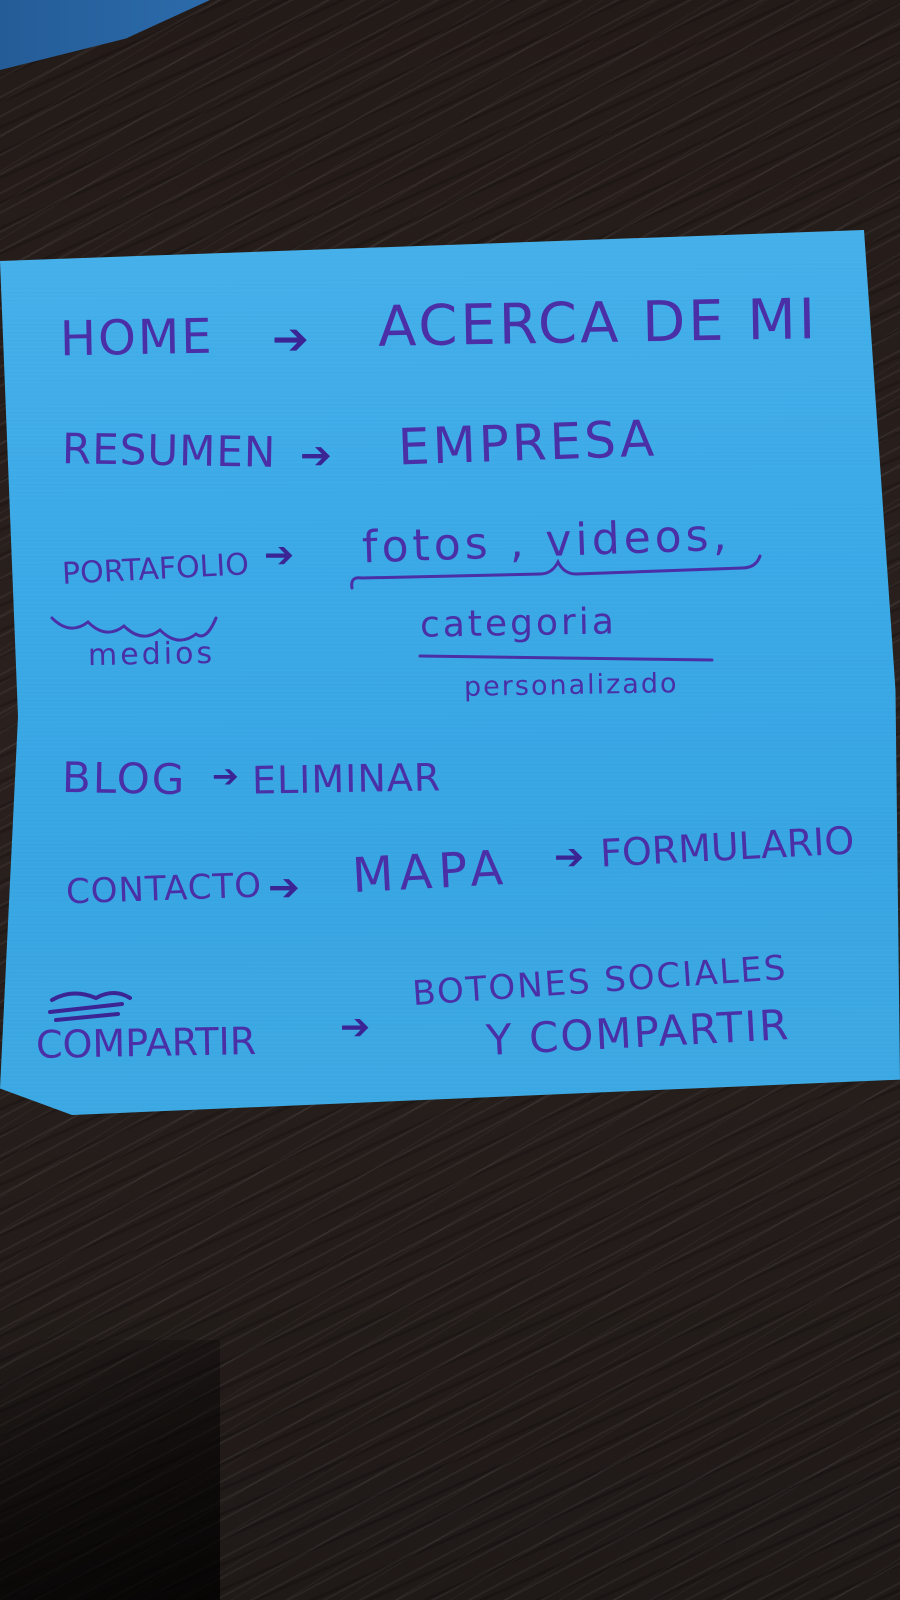 The width and height of the screenshot is (900, 1600). I want to click on note-item-medios: medios, so click(151, 654).